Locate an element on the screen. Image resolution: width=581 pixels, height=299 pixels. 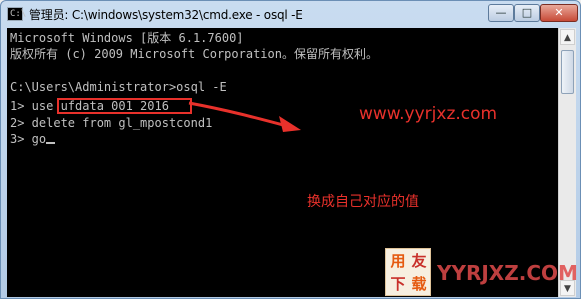
watermark-char: 载 is located at coordinates (419, 284).